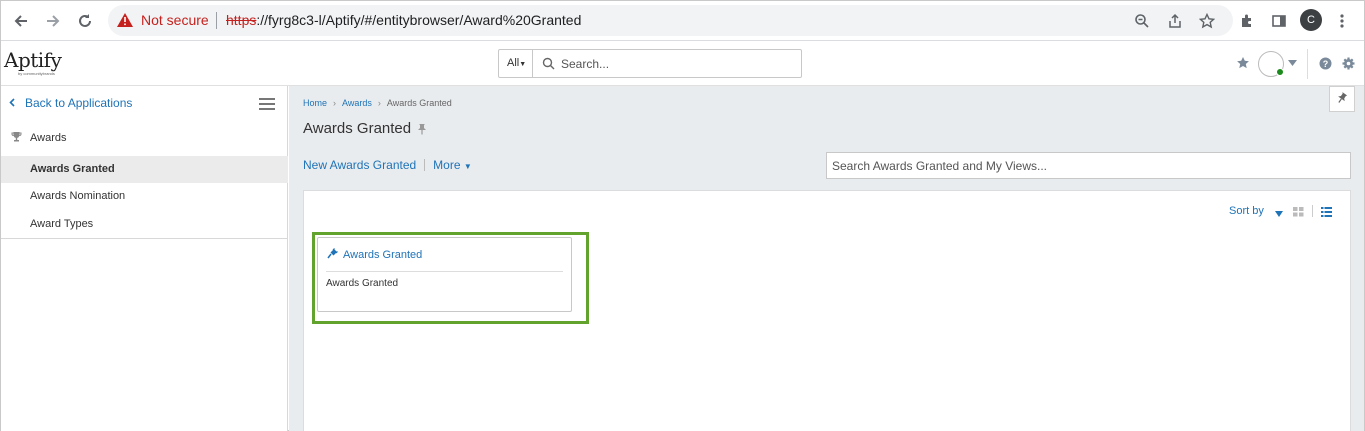 The height and width of the screenshot is (431, 1365). Describe the element at coordinates (357, 128) in the screenshot. I see `page-title: Awards Granted` at that location.